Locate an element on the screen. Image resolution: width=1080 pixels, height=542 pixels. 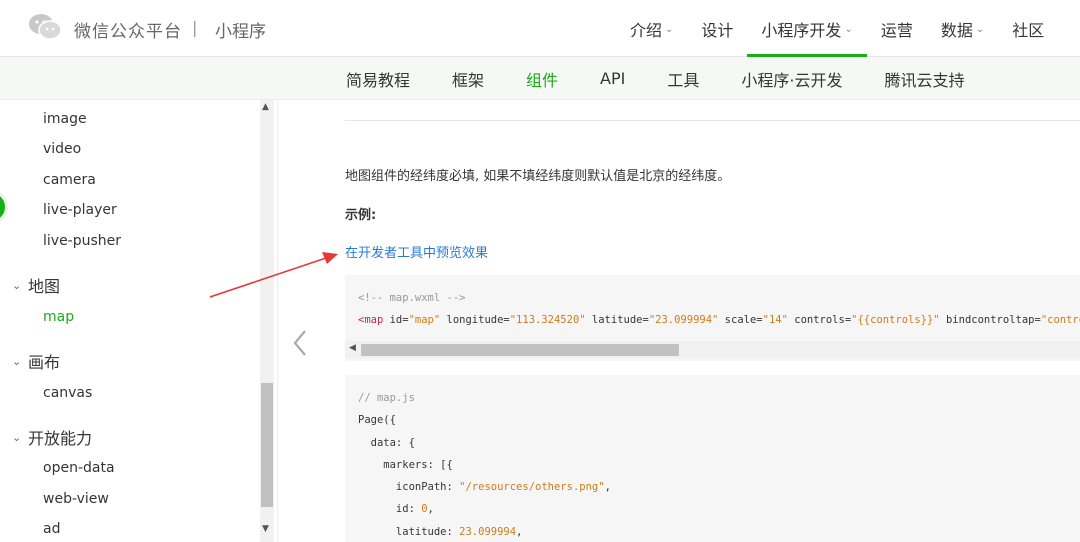
code-attr: bindcontroltap= is located at coordinates (990, 320).